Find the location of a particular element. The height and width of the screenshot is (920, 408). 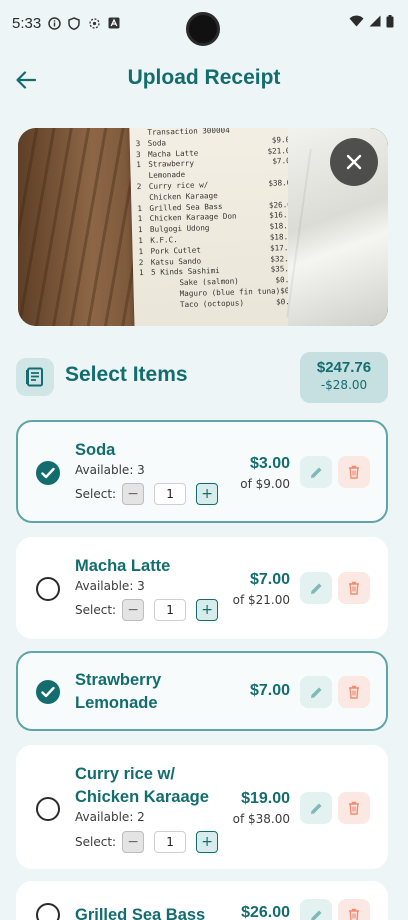

item-name-line1: Strawberry is located at coordinates (118, 680).